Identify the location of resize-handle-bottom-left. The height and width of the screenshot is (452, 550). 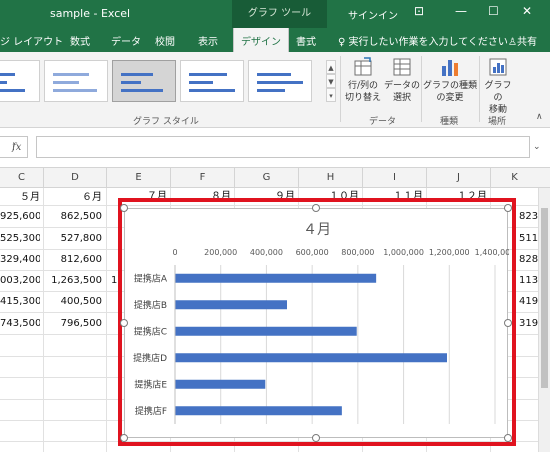
(124, 438).